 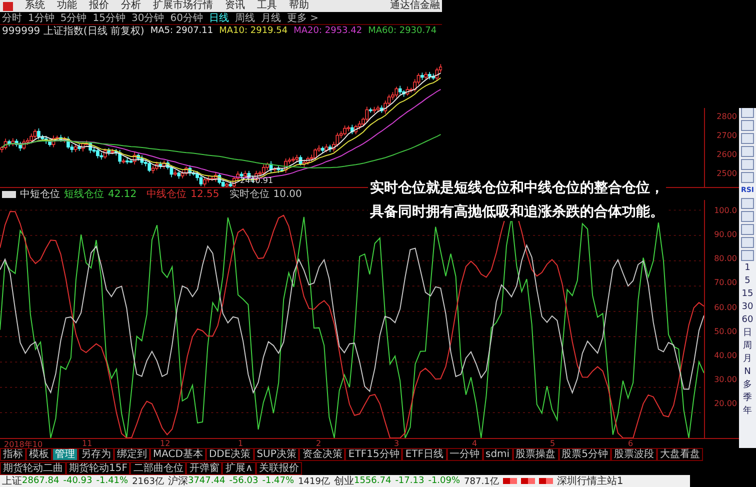 What do you see at coordinates (725, 259) in the screenshot?
I see `axis-label: 80.00` at bounding box center [725, 259].